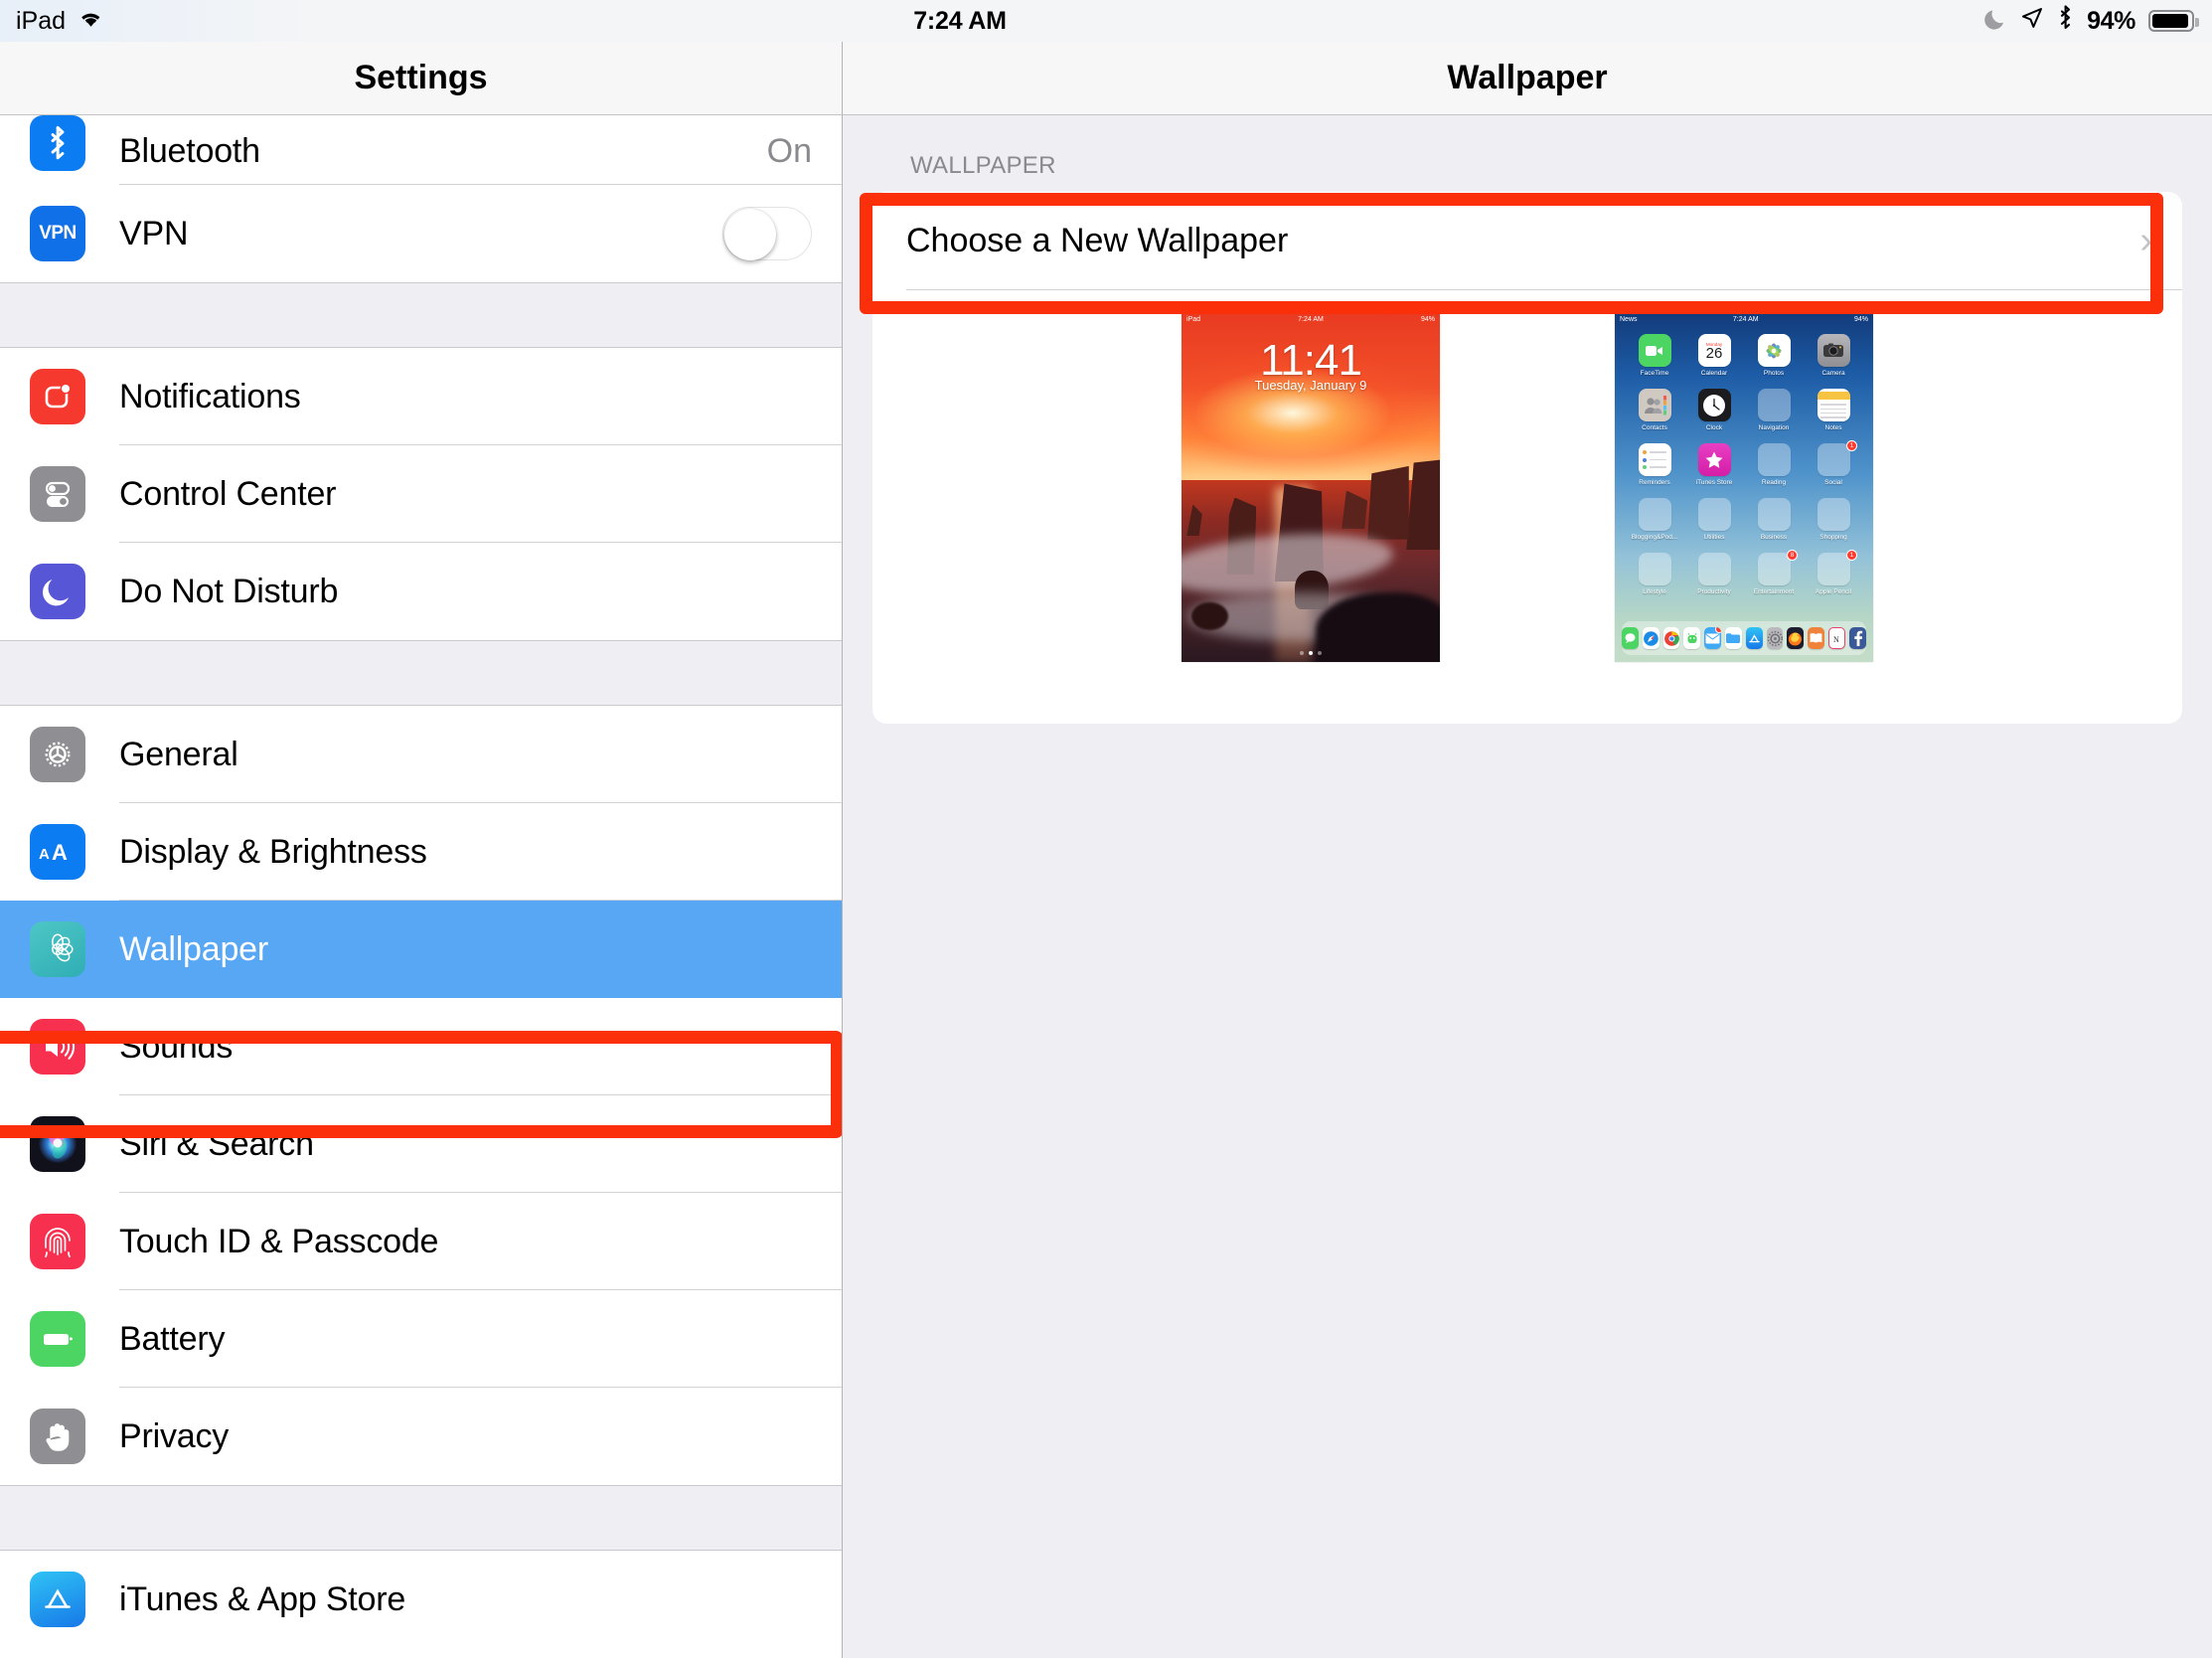  What do you see at coordinates (1654, 464) in the screenshot?
I see `home-app-reminders: Reminders` at bounding box center [1654, 464].